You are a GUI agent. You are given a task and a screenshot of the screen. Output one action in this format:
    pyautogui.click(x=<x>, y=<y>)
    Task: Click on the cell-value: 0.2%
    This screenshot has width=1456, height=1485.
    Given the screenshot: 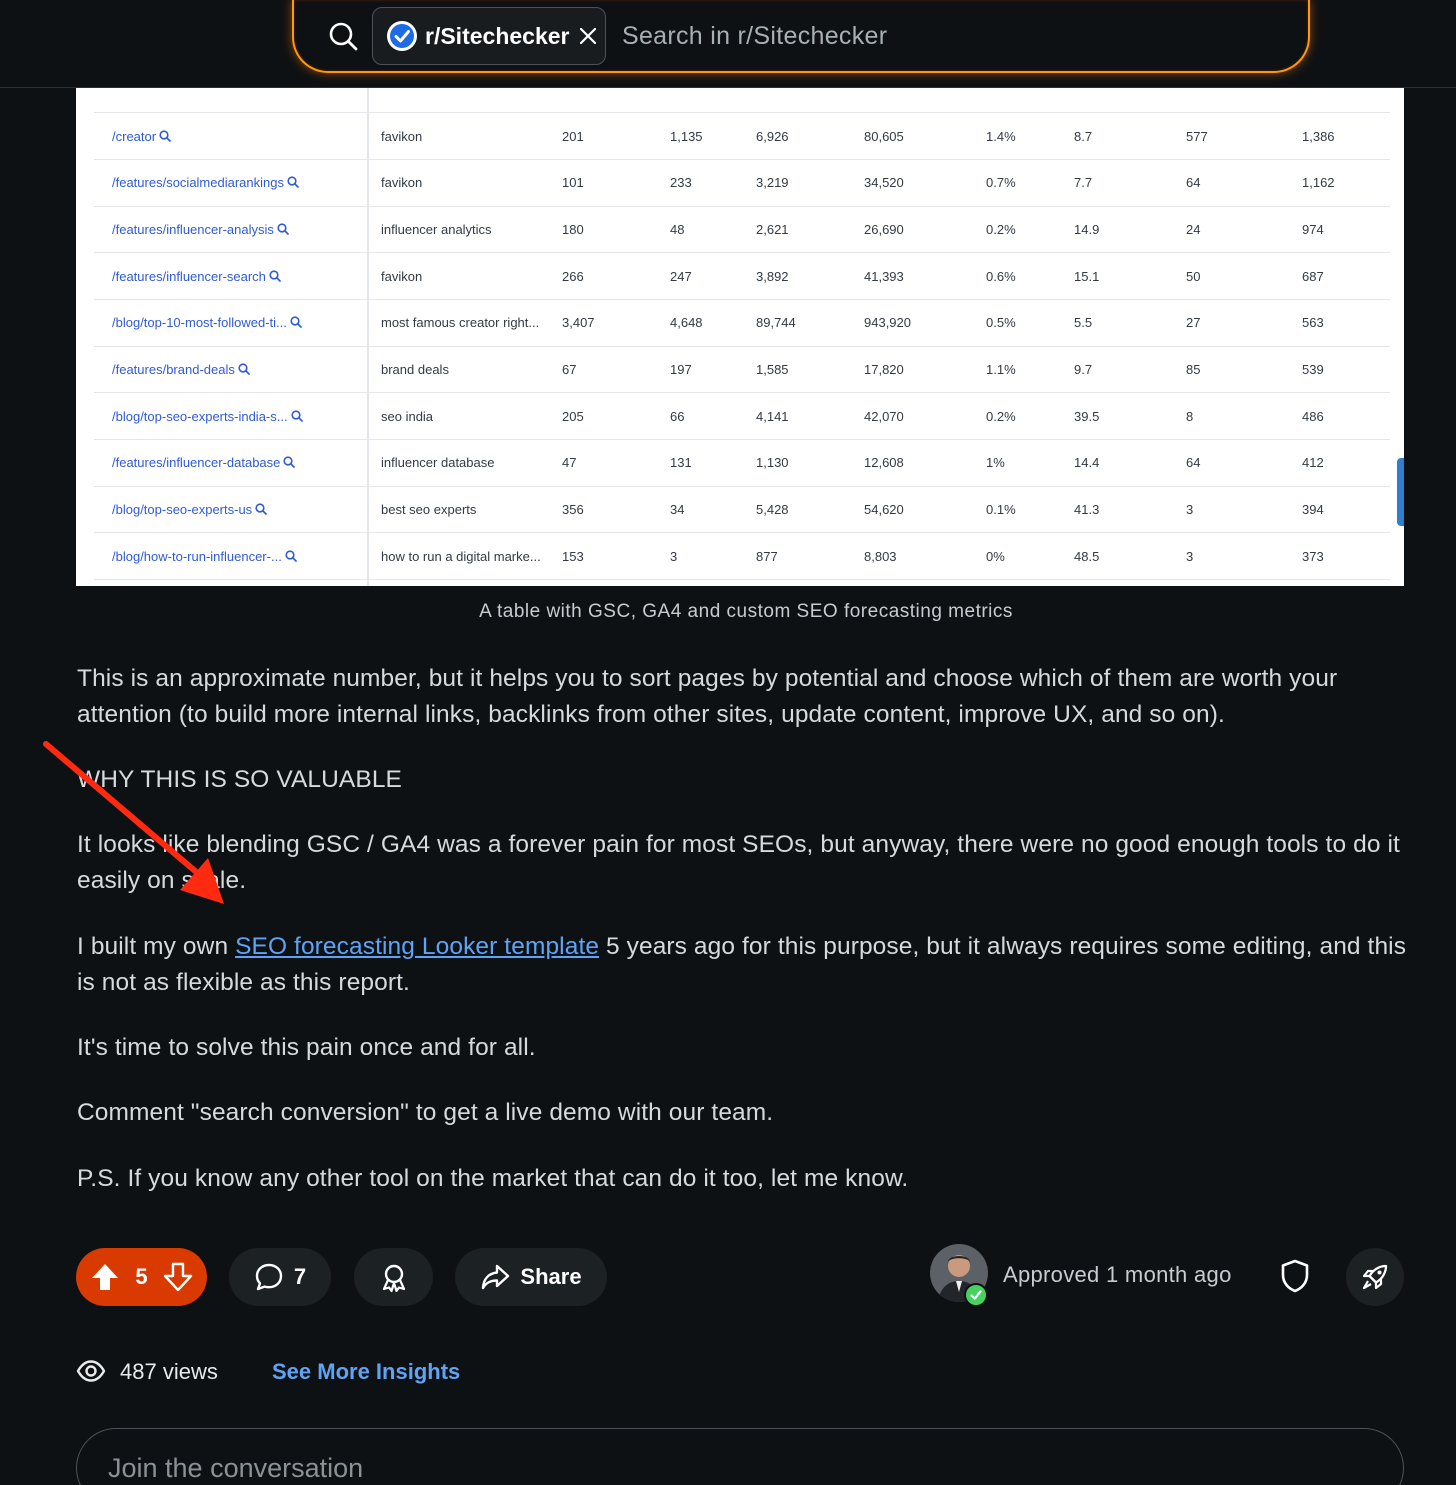 What is the action you would take?
    pyautogui.click(x=1001, y=416)
    